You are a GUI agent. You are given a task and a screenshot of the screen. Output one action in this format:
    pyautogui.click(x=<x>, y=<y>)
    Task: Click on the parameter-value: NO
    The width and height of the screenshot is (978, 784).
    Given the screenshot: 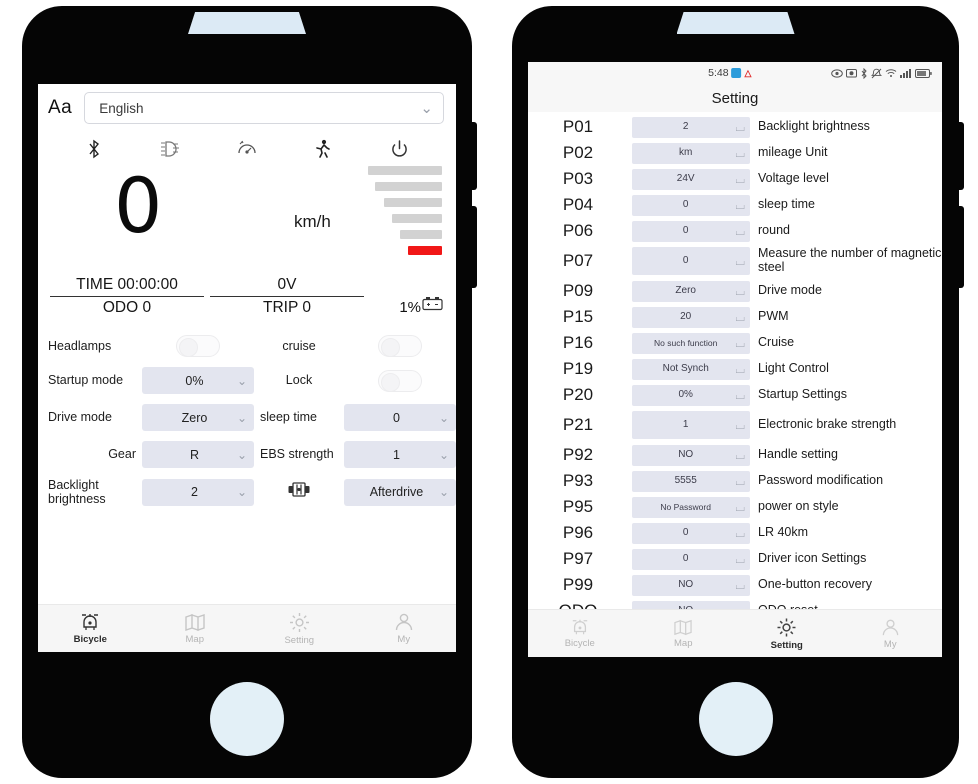 What is the action you would take?
    pyautogui.click(x=686, y=584)
    